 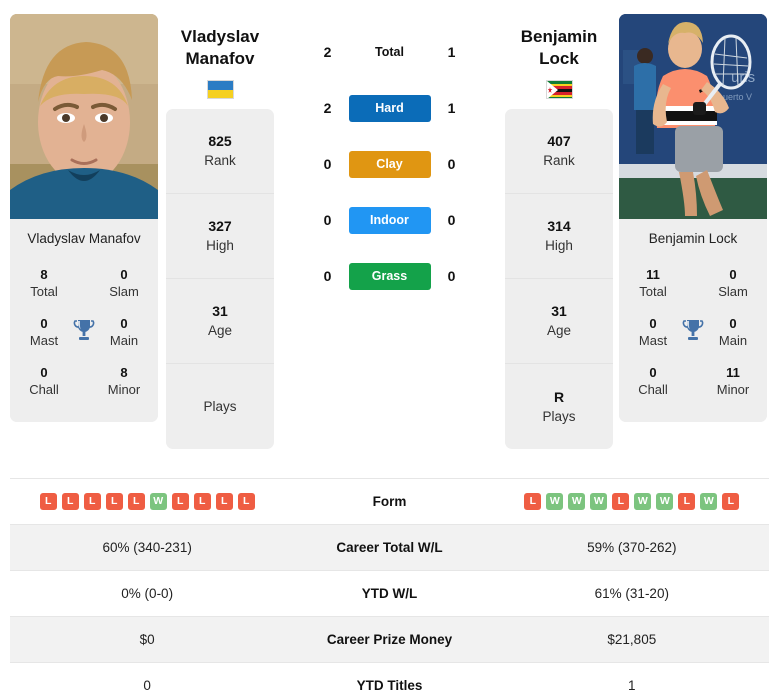 I want to click on table-row-form: LLLLLWLLLL Form LWWWLWWLWL, so click(x=389, y=501).